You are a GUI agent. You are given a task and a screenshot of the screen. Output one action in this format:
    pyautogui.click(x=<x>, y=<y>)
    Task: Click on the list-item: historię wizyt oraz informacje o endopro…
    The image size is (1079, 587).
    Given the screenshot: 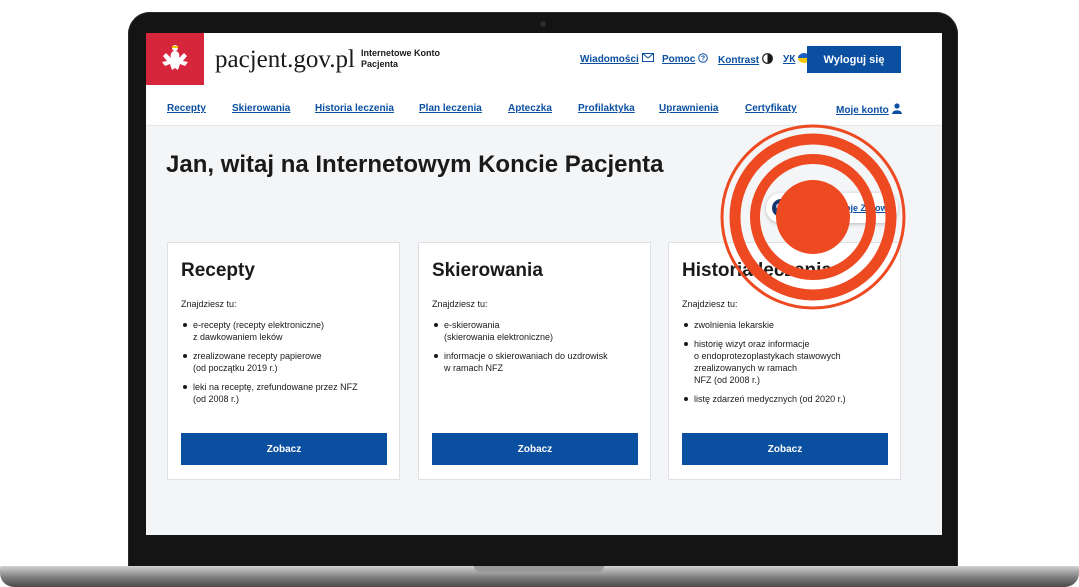 What is the action you would take?
    pyautogui.click(x=789, y=362)
    